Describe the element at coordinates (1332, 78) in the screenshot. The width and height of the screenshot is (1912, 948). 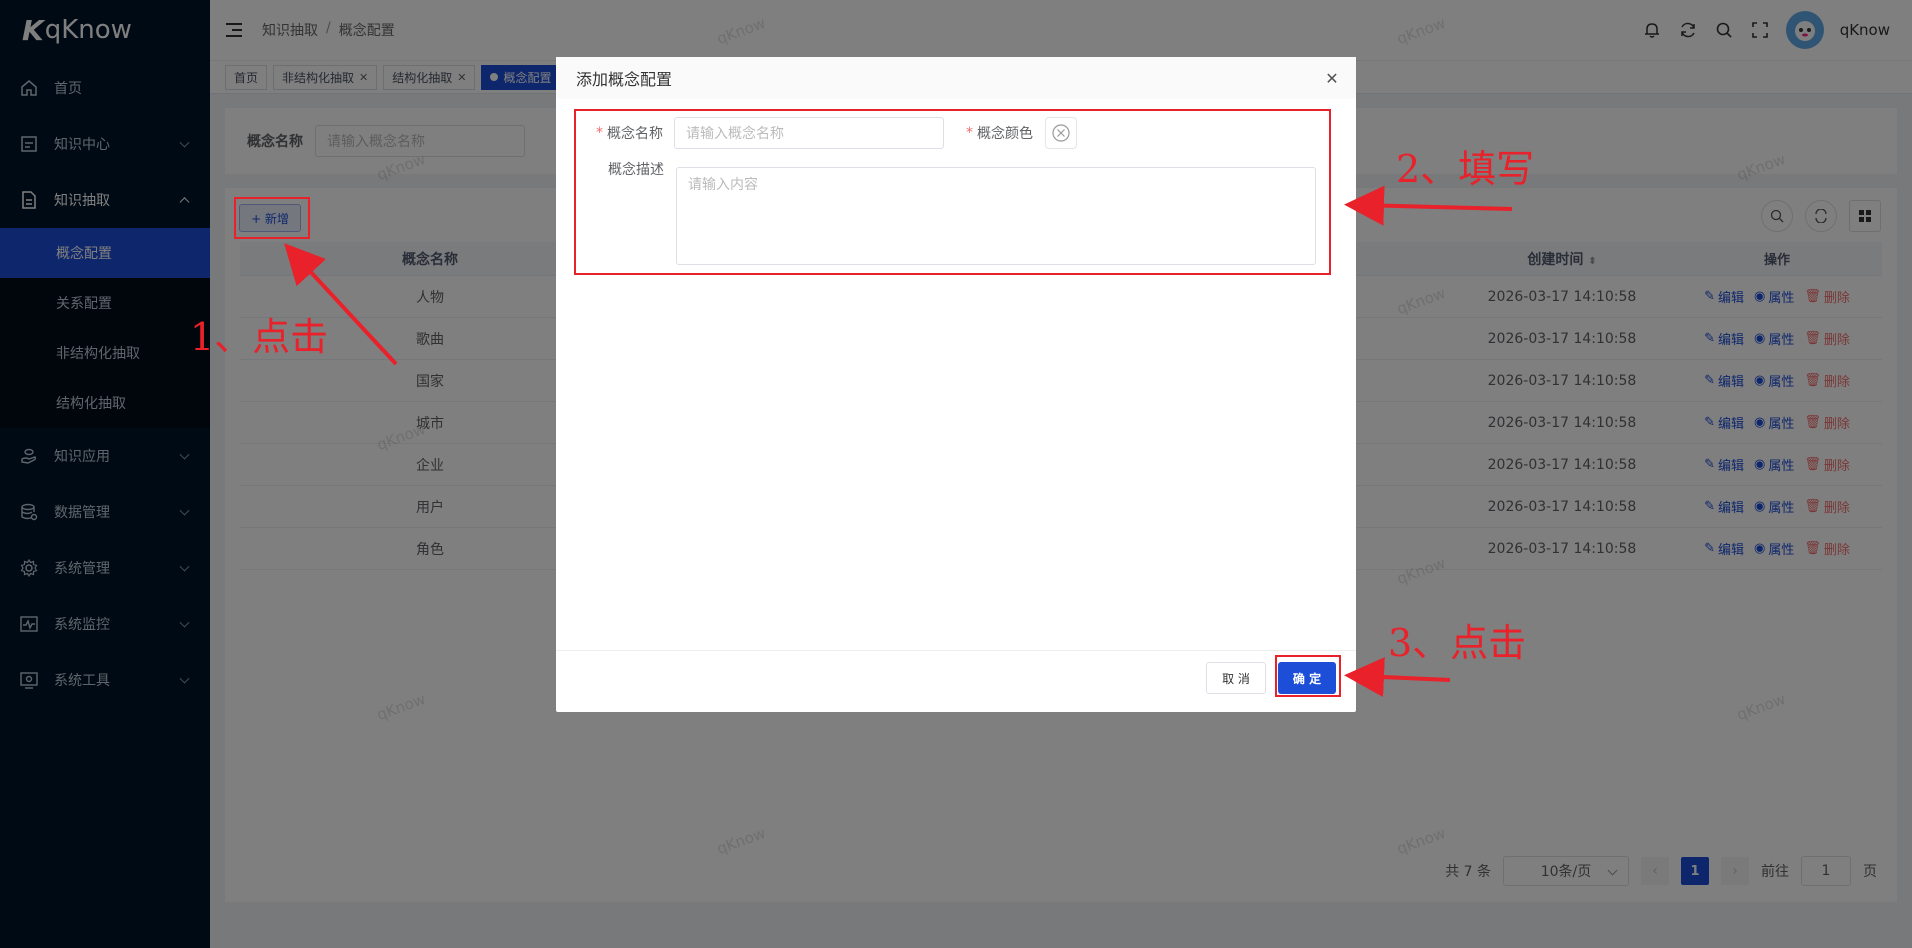
I see `close-icon: ✕` at that location.